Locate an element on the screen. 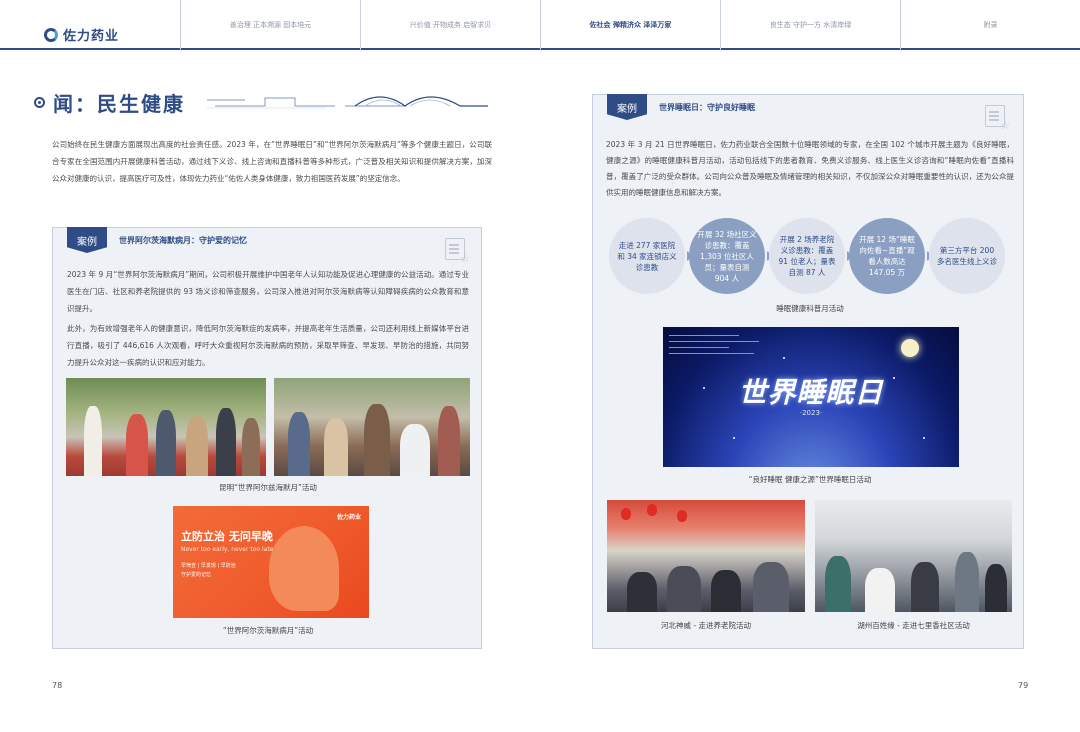 The image size is (1080, 732). nav-item-appendix: 附录 is located at coordinates (990, 25).